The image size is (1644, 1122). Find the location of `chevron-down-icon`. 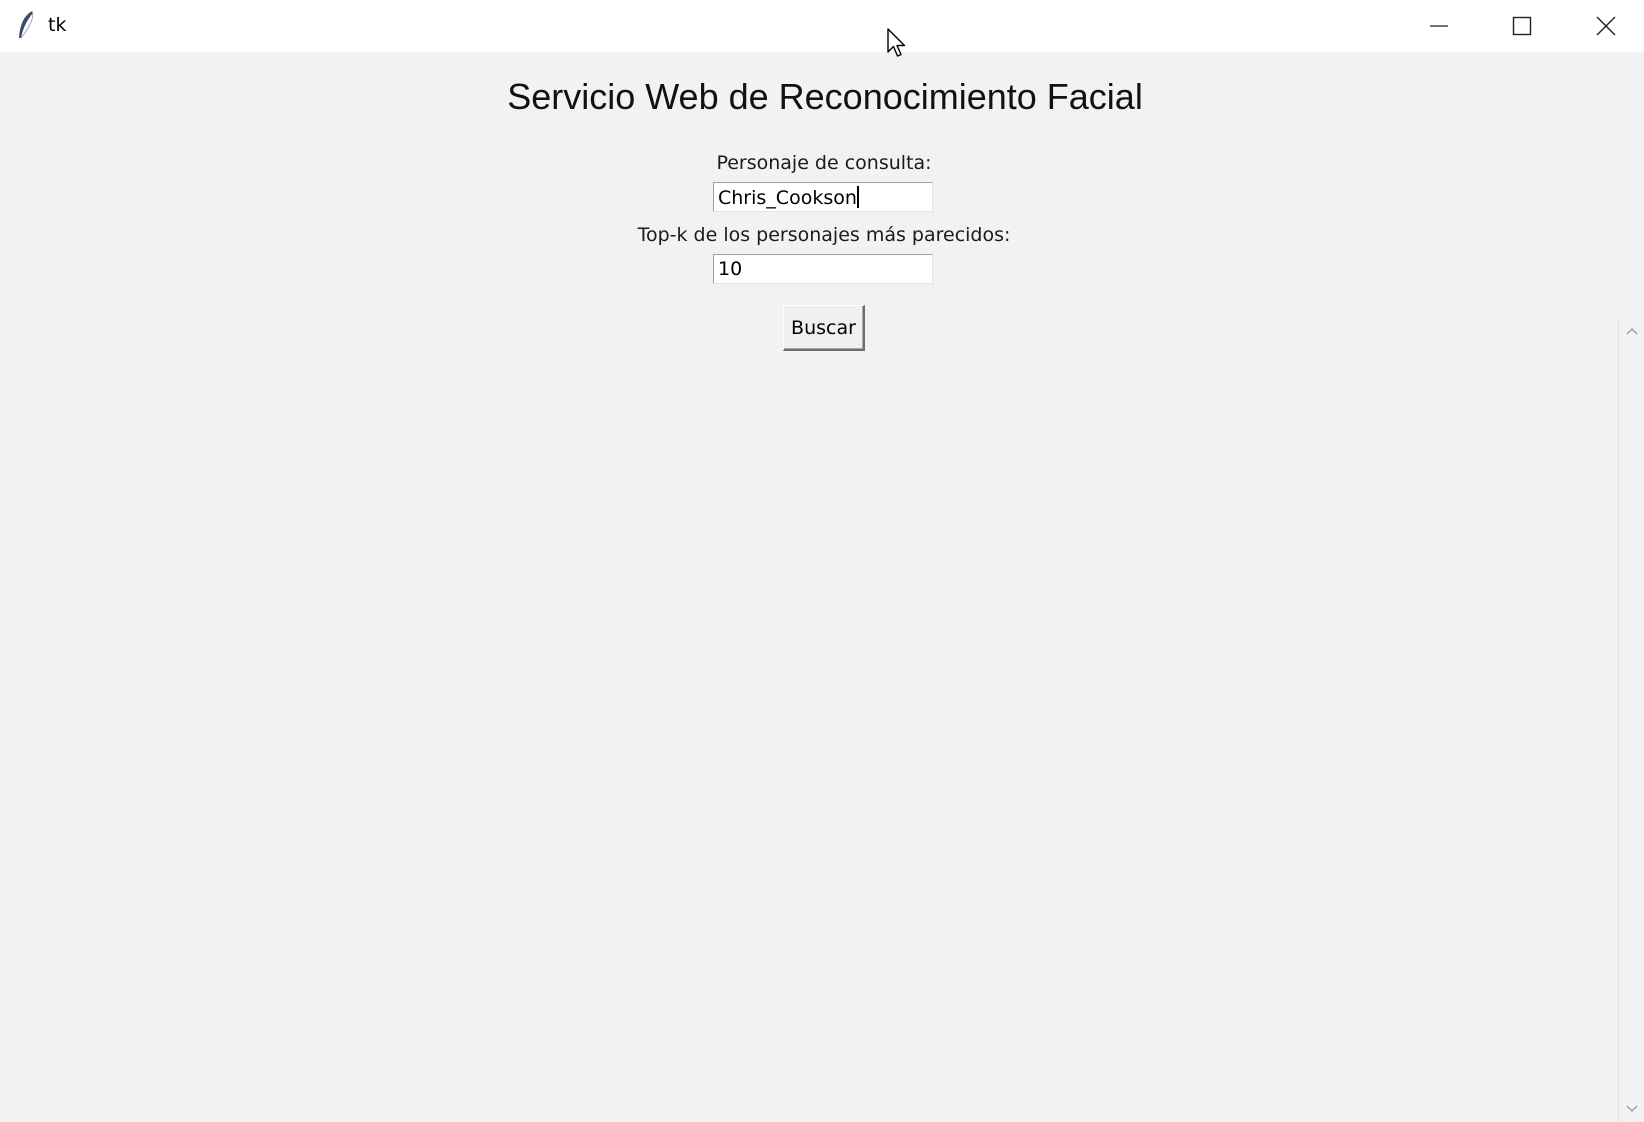

chevron-down-icon is located at coordinates (1632, 1109).